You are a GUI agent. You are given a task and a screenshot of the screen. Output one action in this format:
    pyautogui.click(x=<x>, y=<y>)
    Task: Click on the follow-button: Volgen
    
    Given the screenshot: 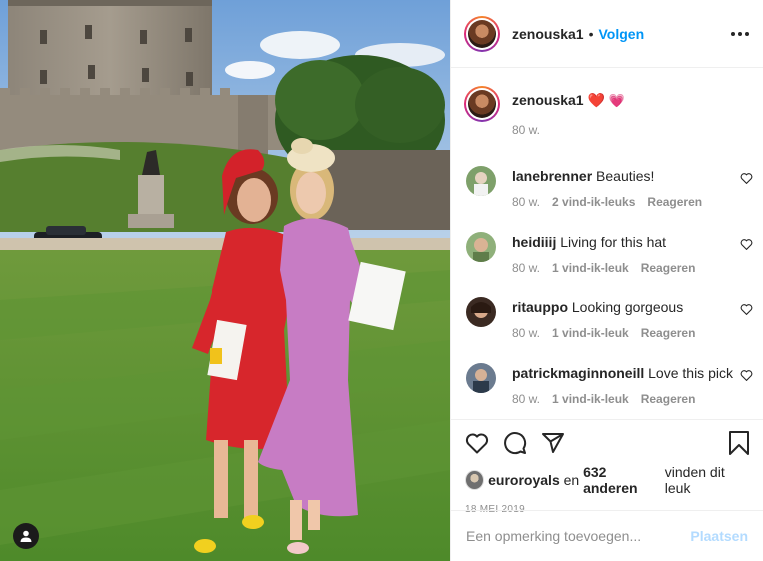 What is the action you would take?
    pyautogui.click(x=622, y=34)
    